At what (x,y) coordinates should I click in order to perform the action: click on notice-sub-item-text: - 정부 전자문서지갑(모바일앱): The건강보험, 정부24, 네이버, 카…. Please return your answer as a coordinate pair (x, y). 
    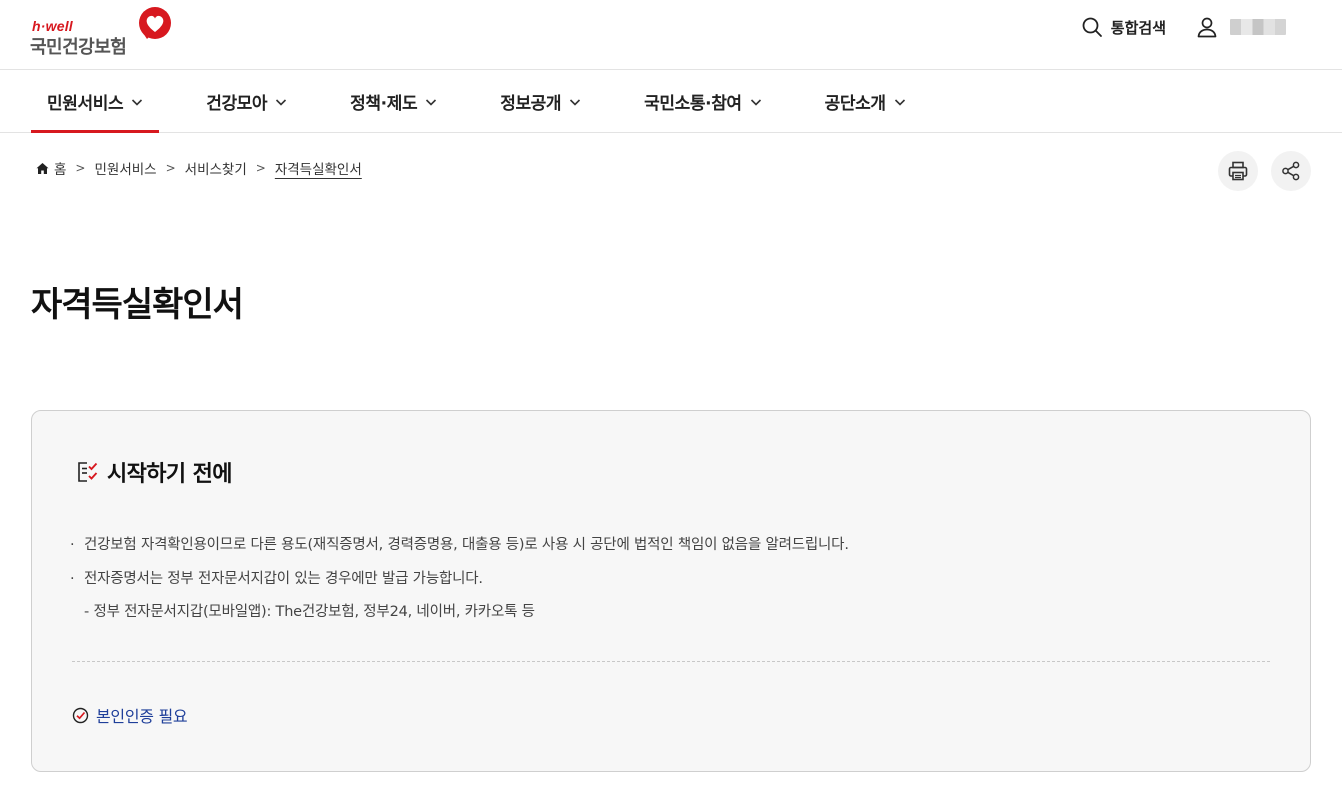
    Looking at the image, I should click on (309, 612).